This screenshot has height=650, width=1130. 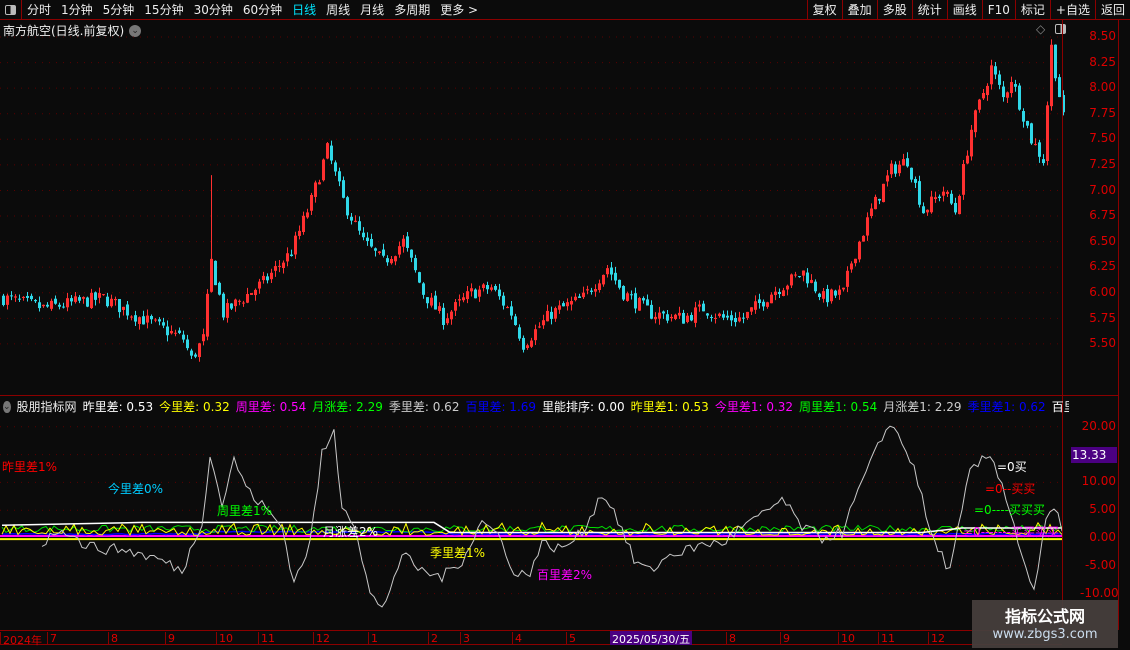 What do you see at coordinates (1011, 532) in the screenshot?
I see `signal-4: =0-------买买买买` at bounding box center [1011, 532].